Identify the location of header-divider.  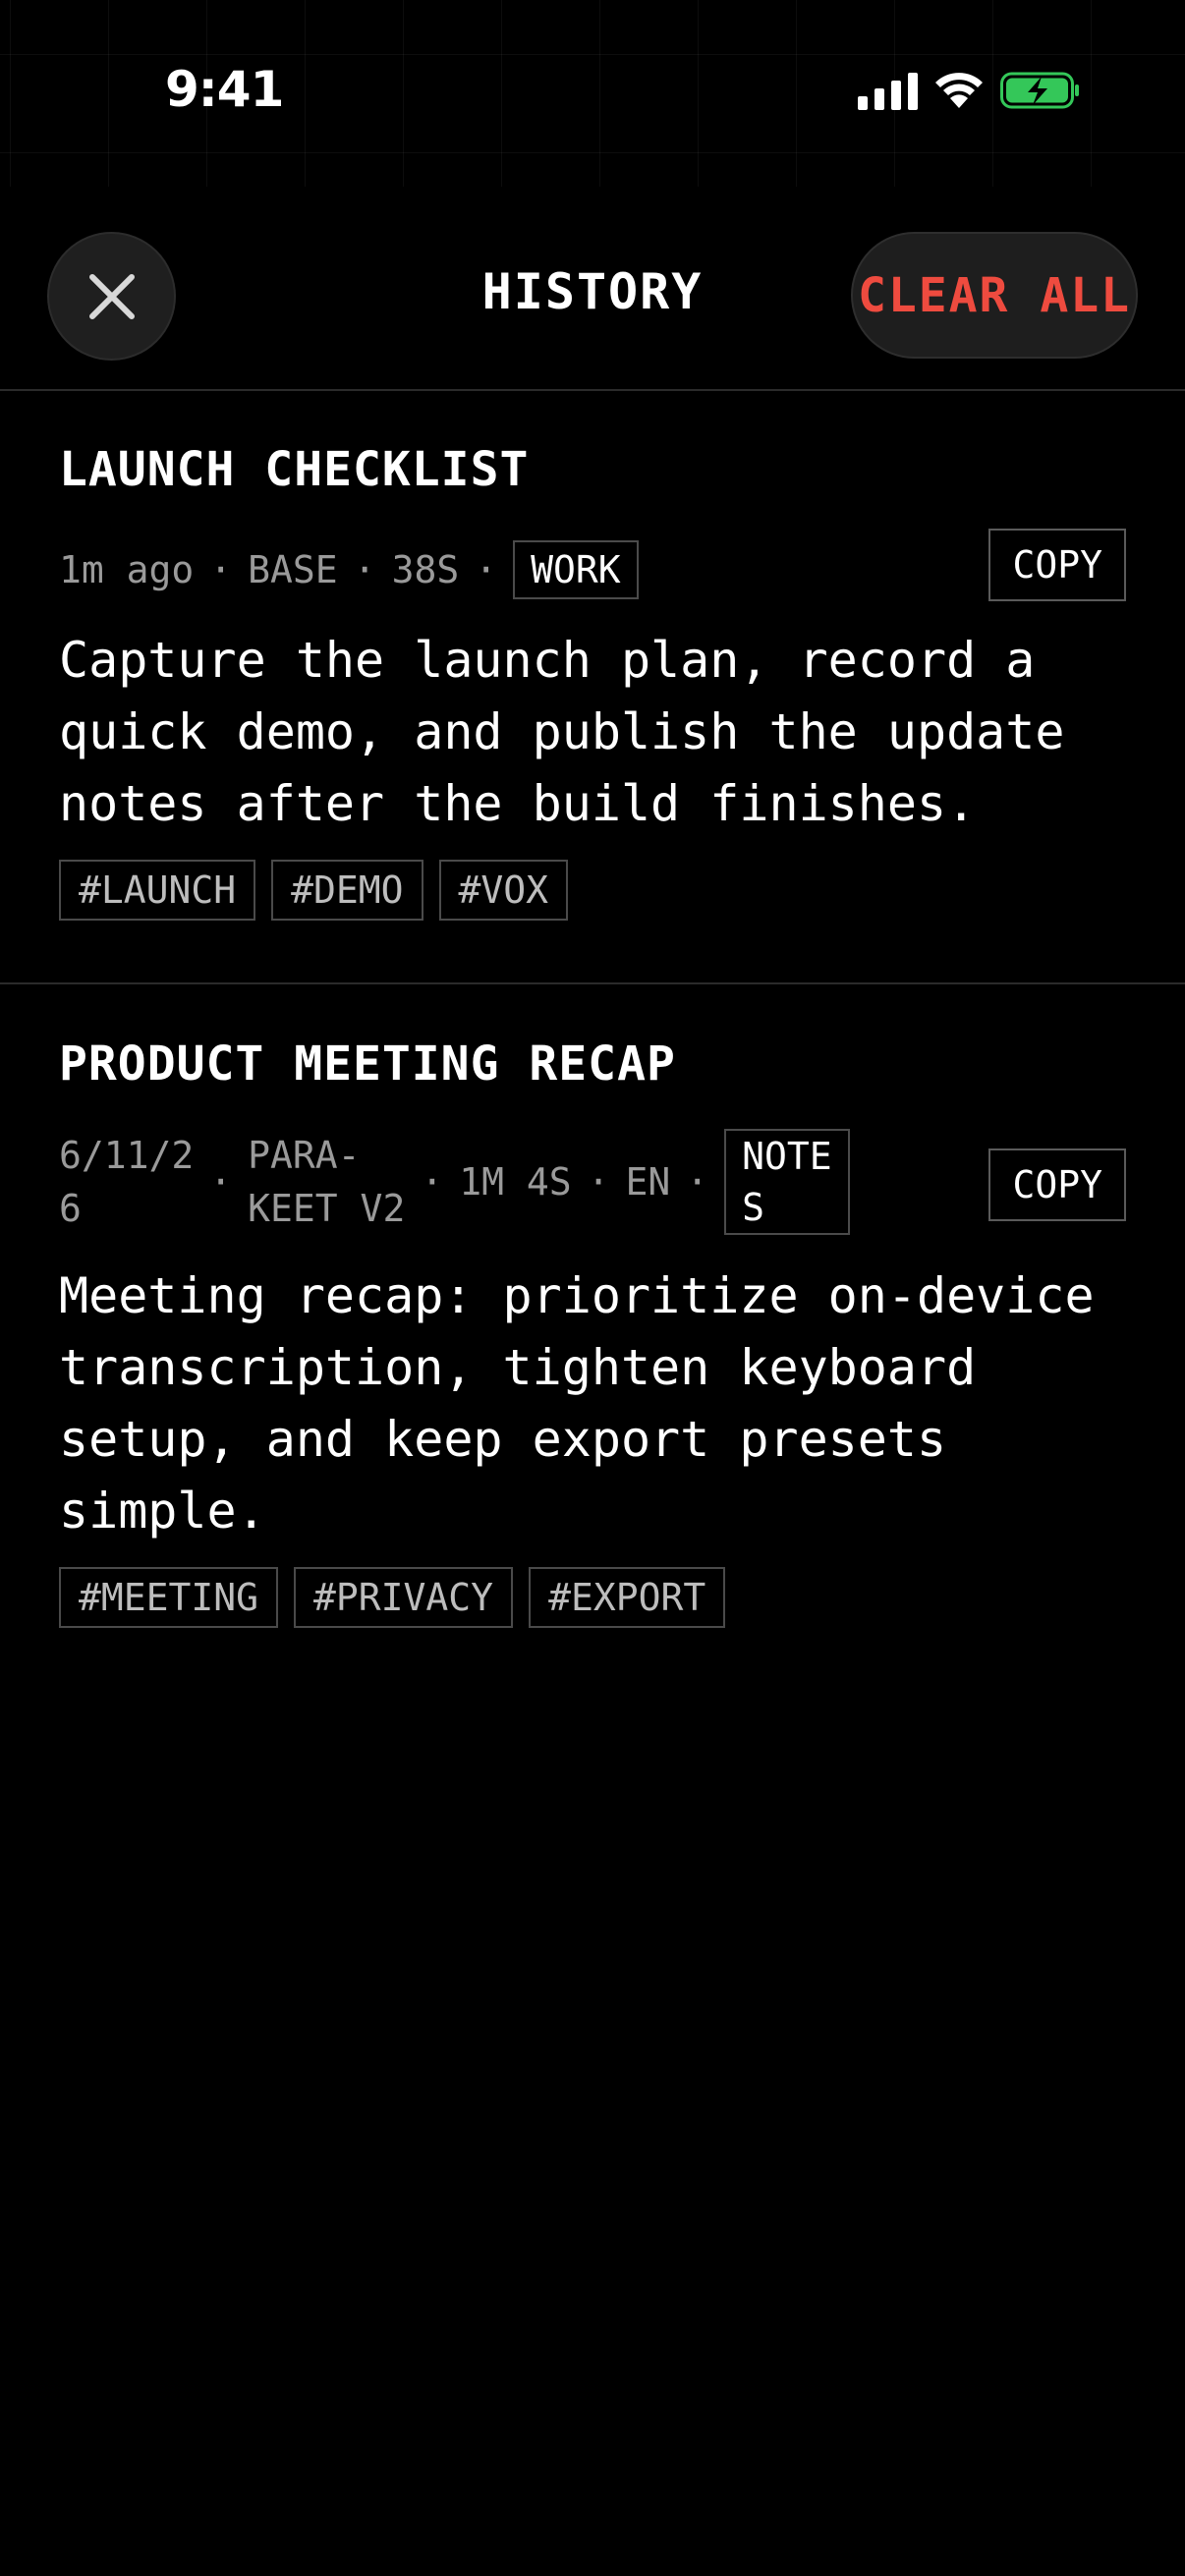
(592, 390).